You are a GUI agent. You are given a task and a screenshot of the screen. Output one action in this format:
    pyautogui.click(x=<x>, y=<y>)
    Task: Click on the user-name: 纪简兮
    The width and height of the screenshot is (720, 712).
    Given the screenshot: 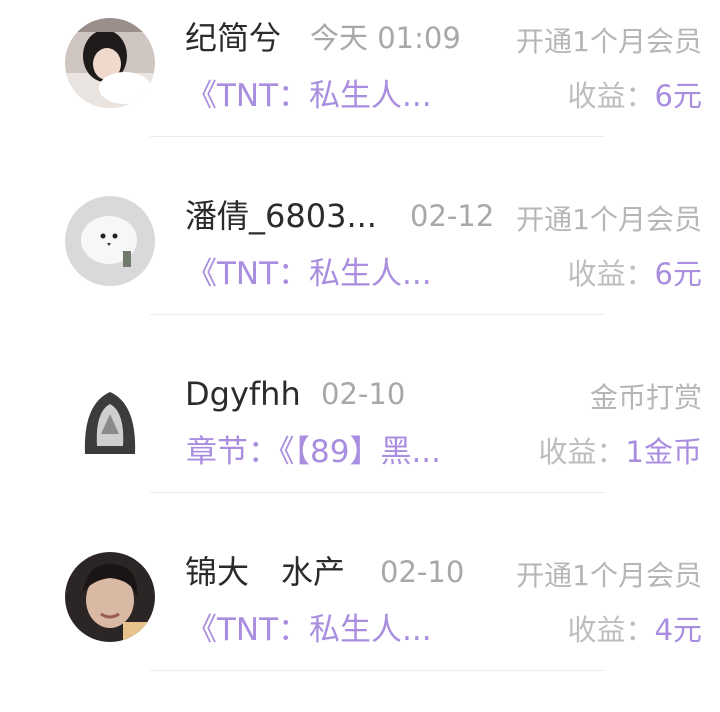 What is the action you would take?
    pyautogui.click(x=233, y=38)
    